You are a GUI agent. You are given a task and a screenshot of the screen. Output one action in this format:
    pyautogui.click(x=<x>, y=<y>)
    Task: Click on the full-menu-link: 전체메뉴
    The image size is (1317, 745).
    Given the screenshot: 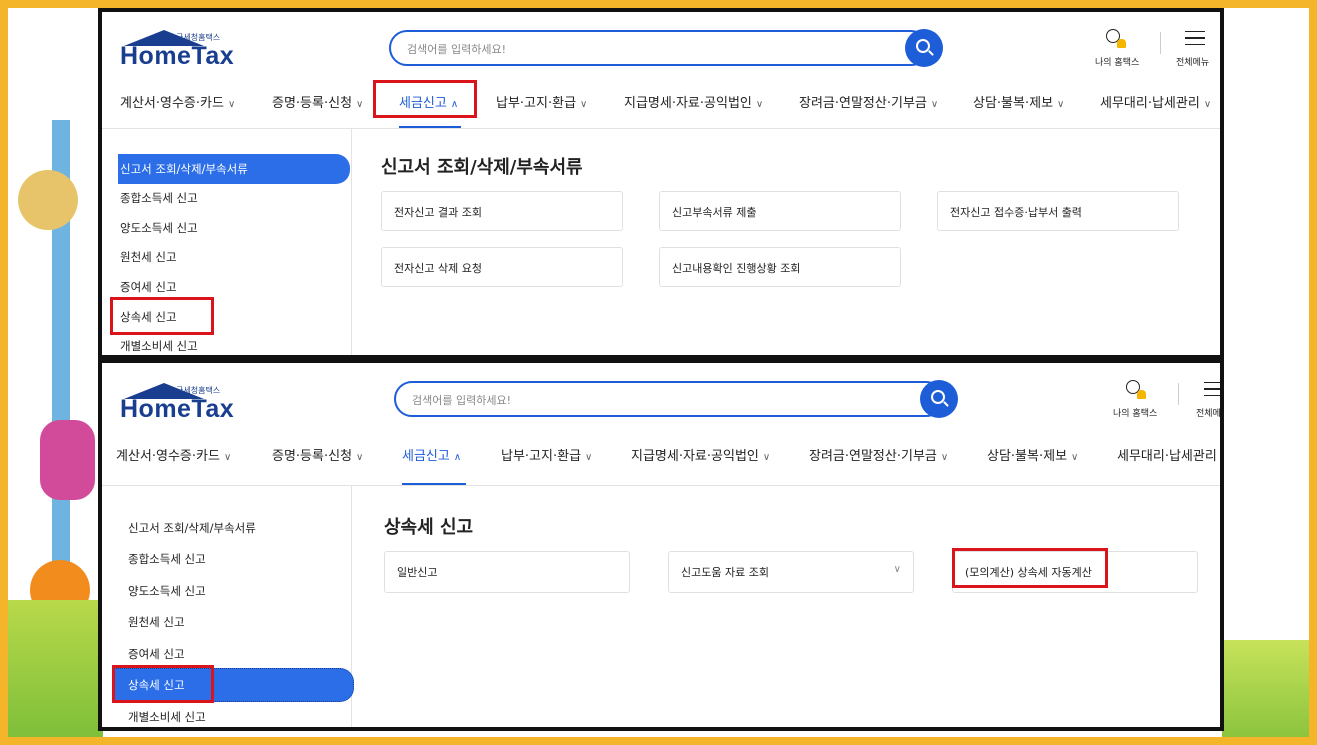 What is the action you would take?
    pyautogui.click(x=1192, y=61)
    